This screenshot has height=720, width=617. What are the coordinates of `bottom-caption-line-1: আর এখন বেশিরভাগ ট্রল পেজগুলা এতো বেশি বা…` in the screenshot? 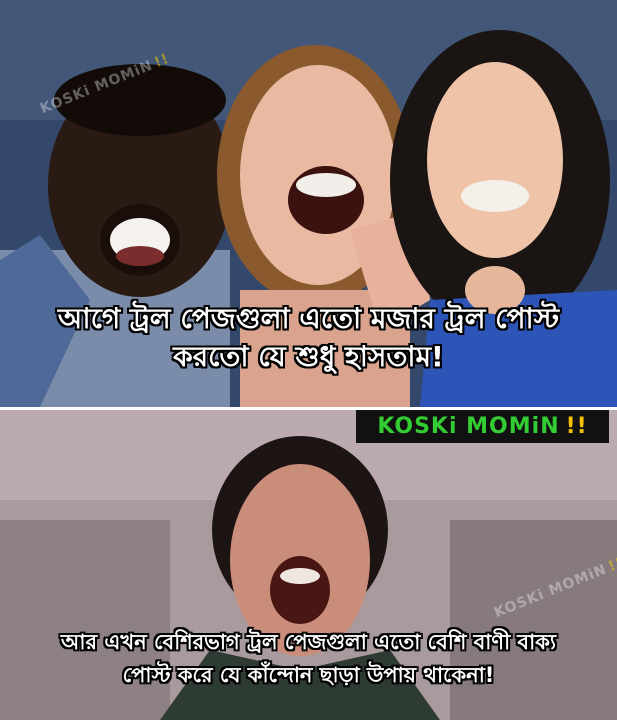 It's located at (308, 642).